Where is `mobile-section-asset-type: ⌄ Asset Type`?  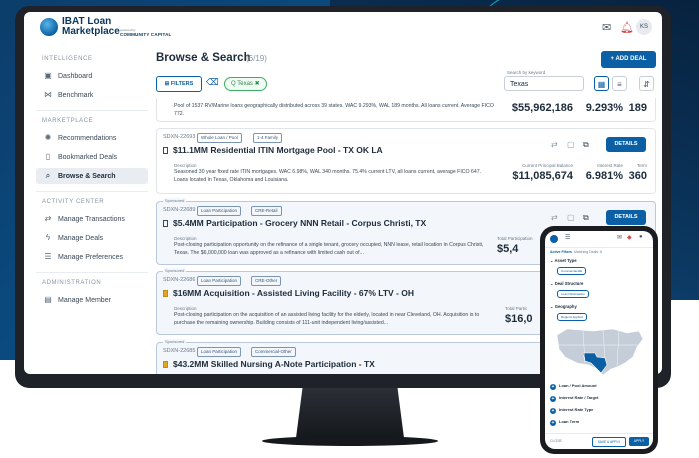 mobile-section-asset-type: ⌄ Asset Type is located at coordinates (563, 260).